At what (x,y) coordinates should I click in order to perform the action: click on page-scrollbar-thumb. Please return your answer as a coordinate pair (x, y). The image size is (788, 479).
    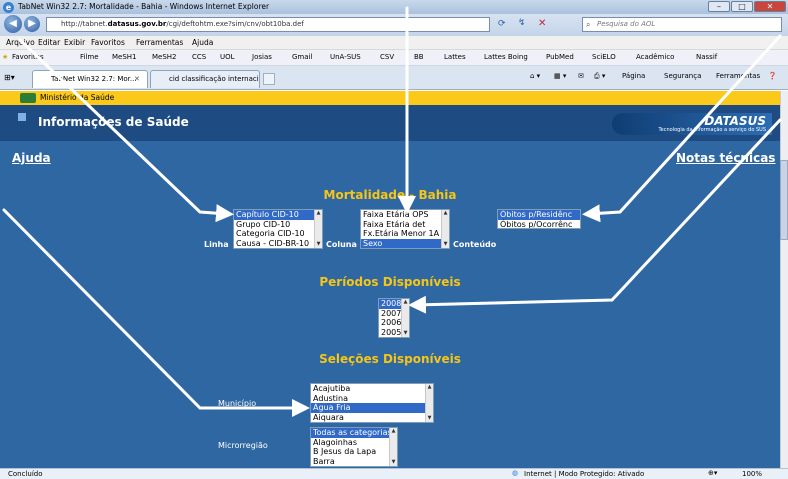
    Looking at the image, I should click on (784, 200).